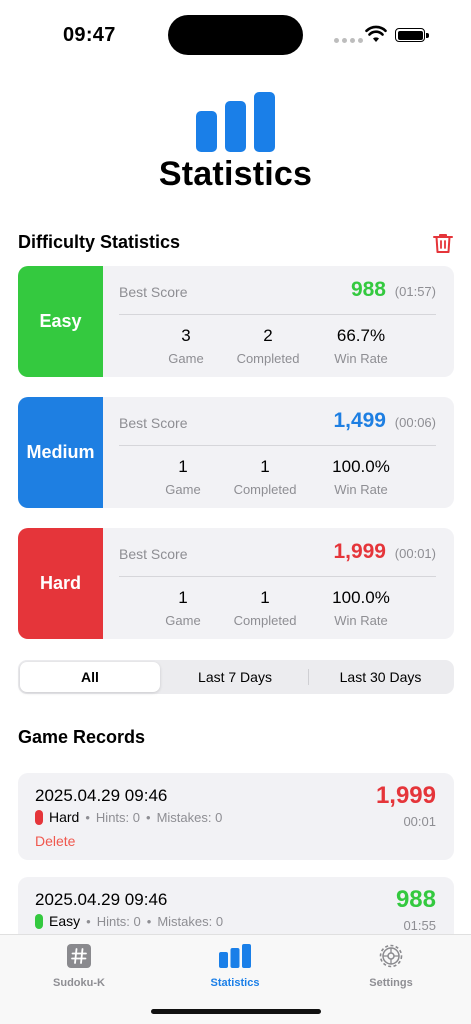 This screenshot has height=1024, width=471. I want to click on tab-label-sudoku-k: Sudoku-K, so click(79, 983).